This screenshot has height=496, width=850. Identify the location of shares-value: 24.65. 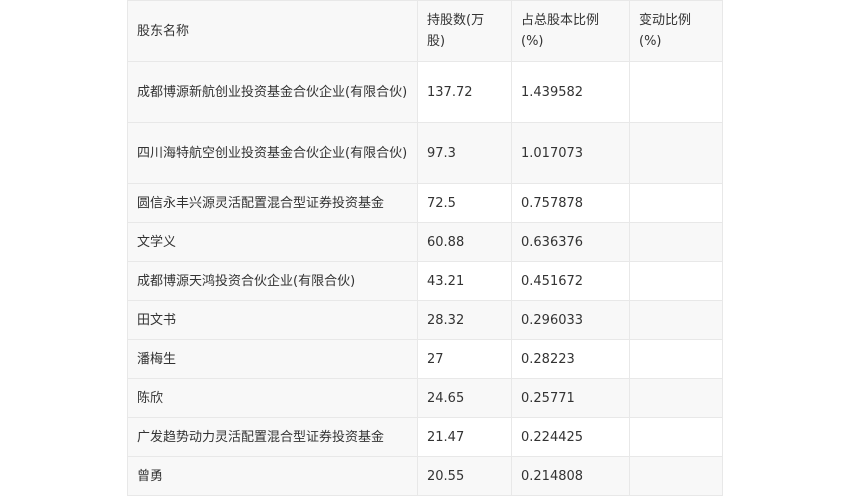
(464, 398).